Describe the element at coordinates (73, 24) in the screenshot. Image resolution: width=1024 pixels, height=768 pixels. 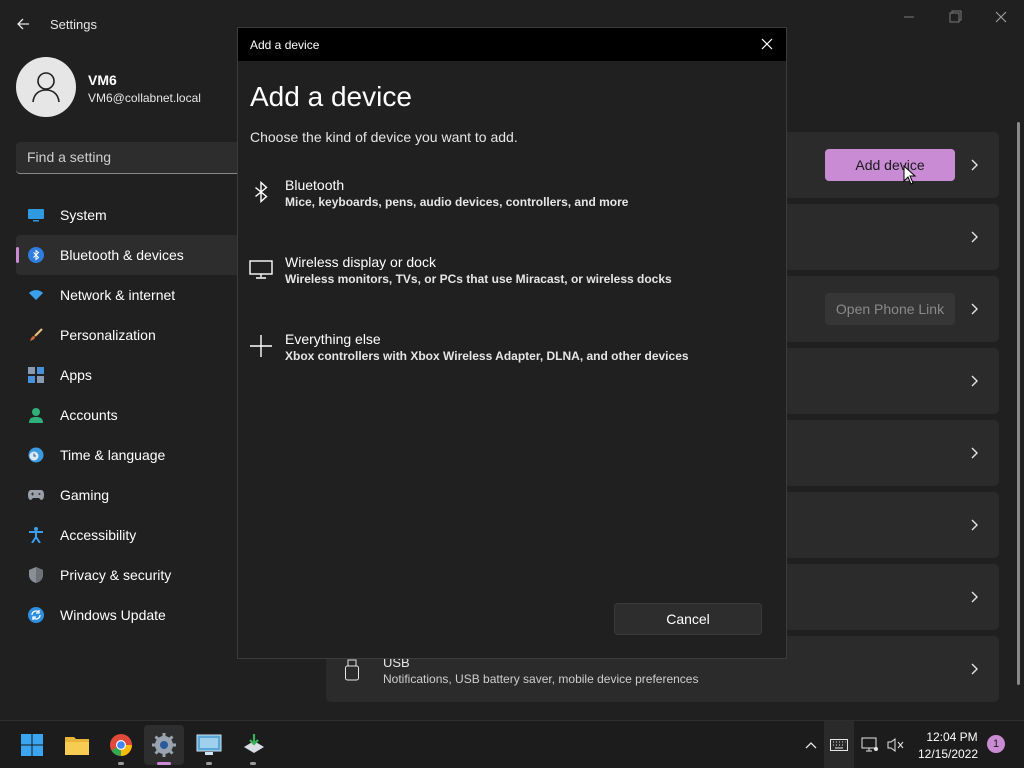
I see `app-title: Settings` at that location.